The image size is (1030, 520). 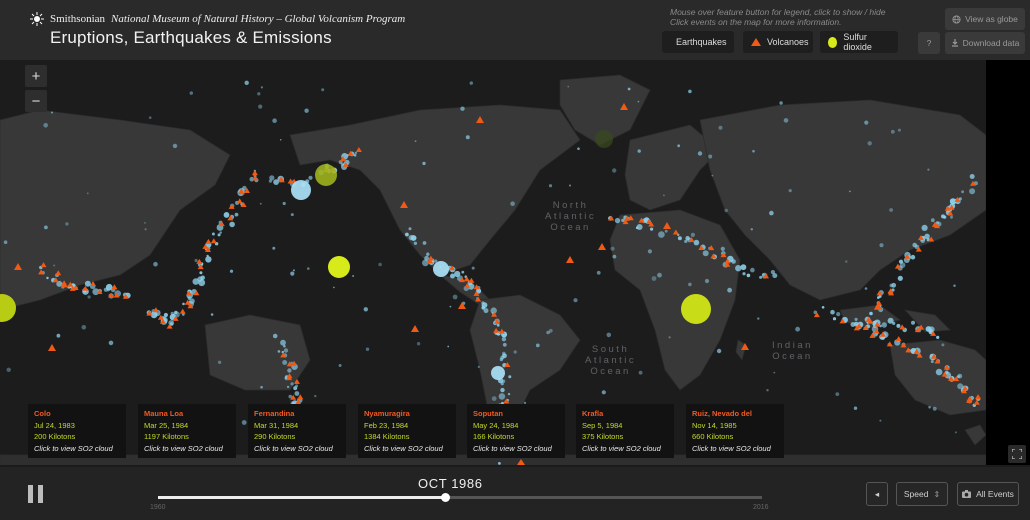 What do you see at coordinates (1017, 454) in the screenshot?
I see `fullscreen-button` at bounding box center [1017, 454].